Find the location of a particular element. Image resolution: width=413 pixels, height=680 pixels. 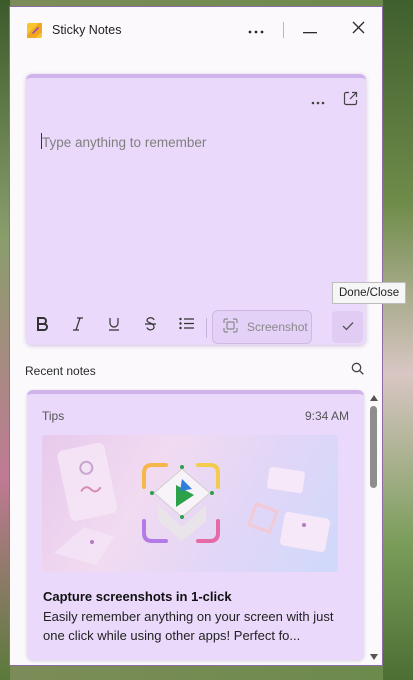

scrollbar-thumb is located at coordinates (373, 447).